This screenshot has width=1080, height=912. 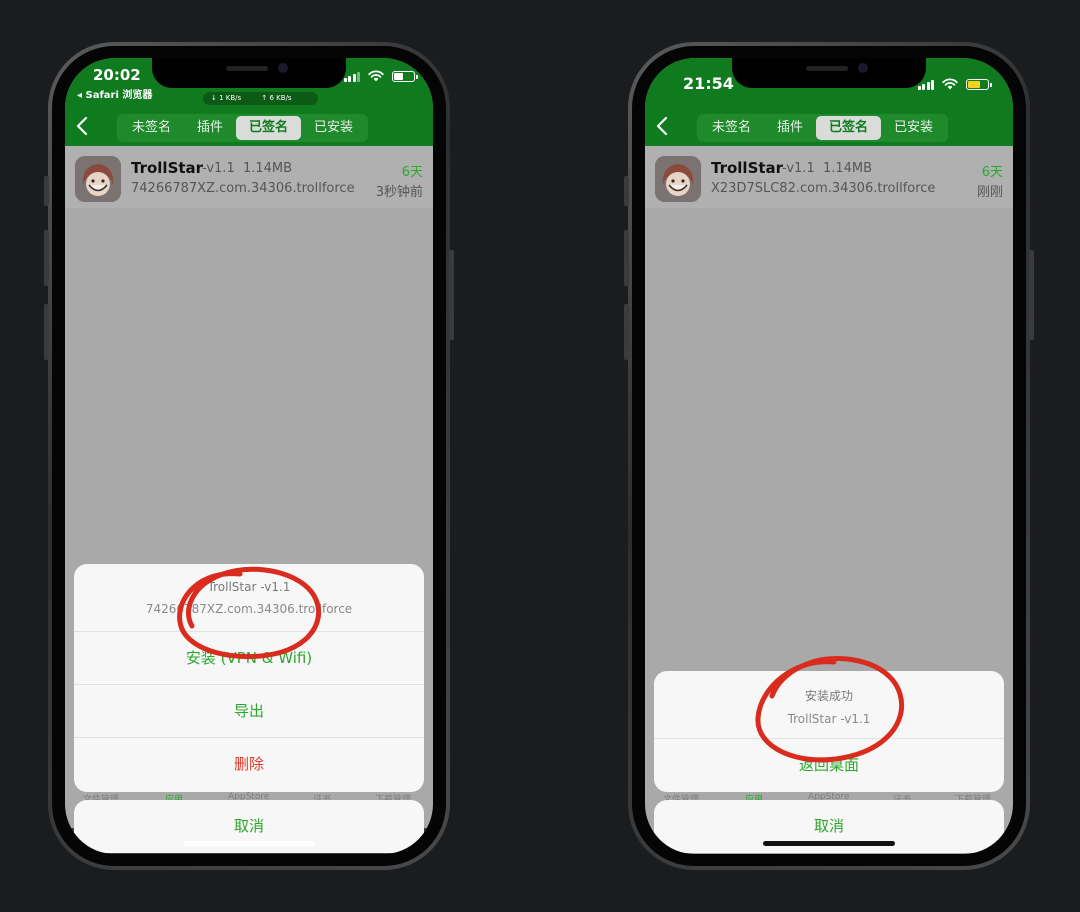 What do you see at coordinates (829, 764) in the screenshot?
I see `return-home-button: 返回桌面` at bounding box center [829, 764].